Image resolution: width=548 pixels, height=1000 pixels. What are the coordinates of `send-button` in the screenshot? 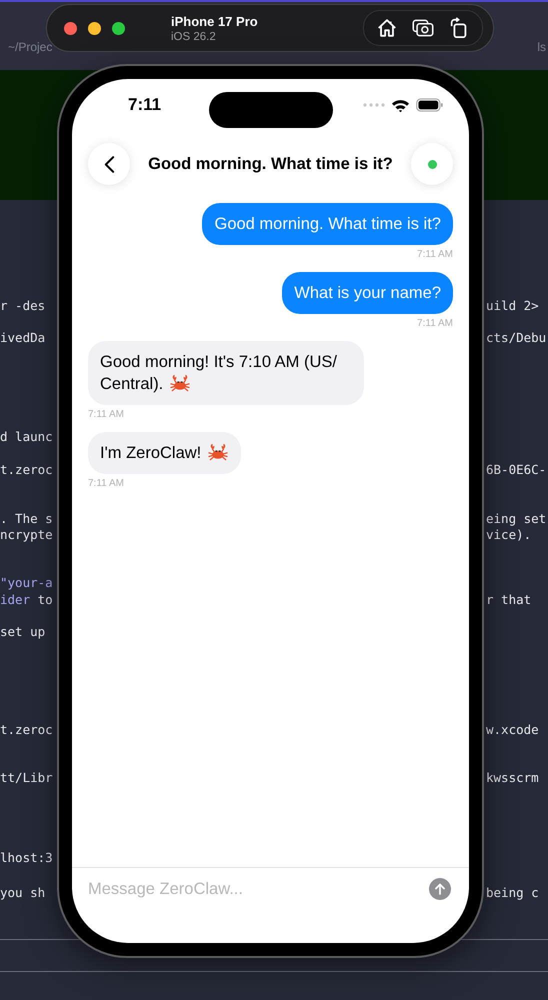 It's located at (440, 889).